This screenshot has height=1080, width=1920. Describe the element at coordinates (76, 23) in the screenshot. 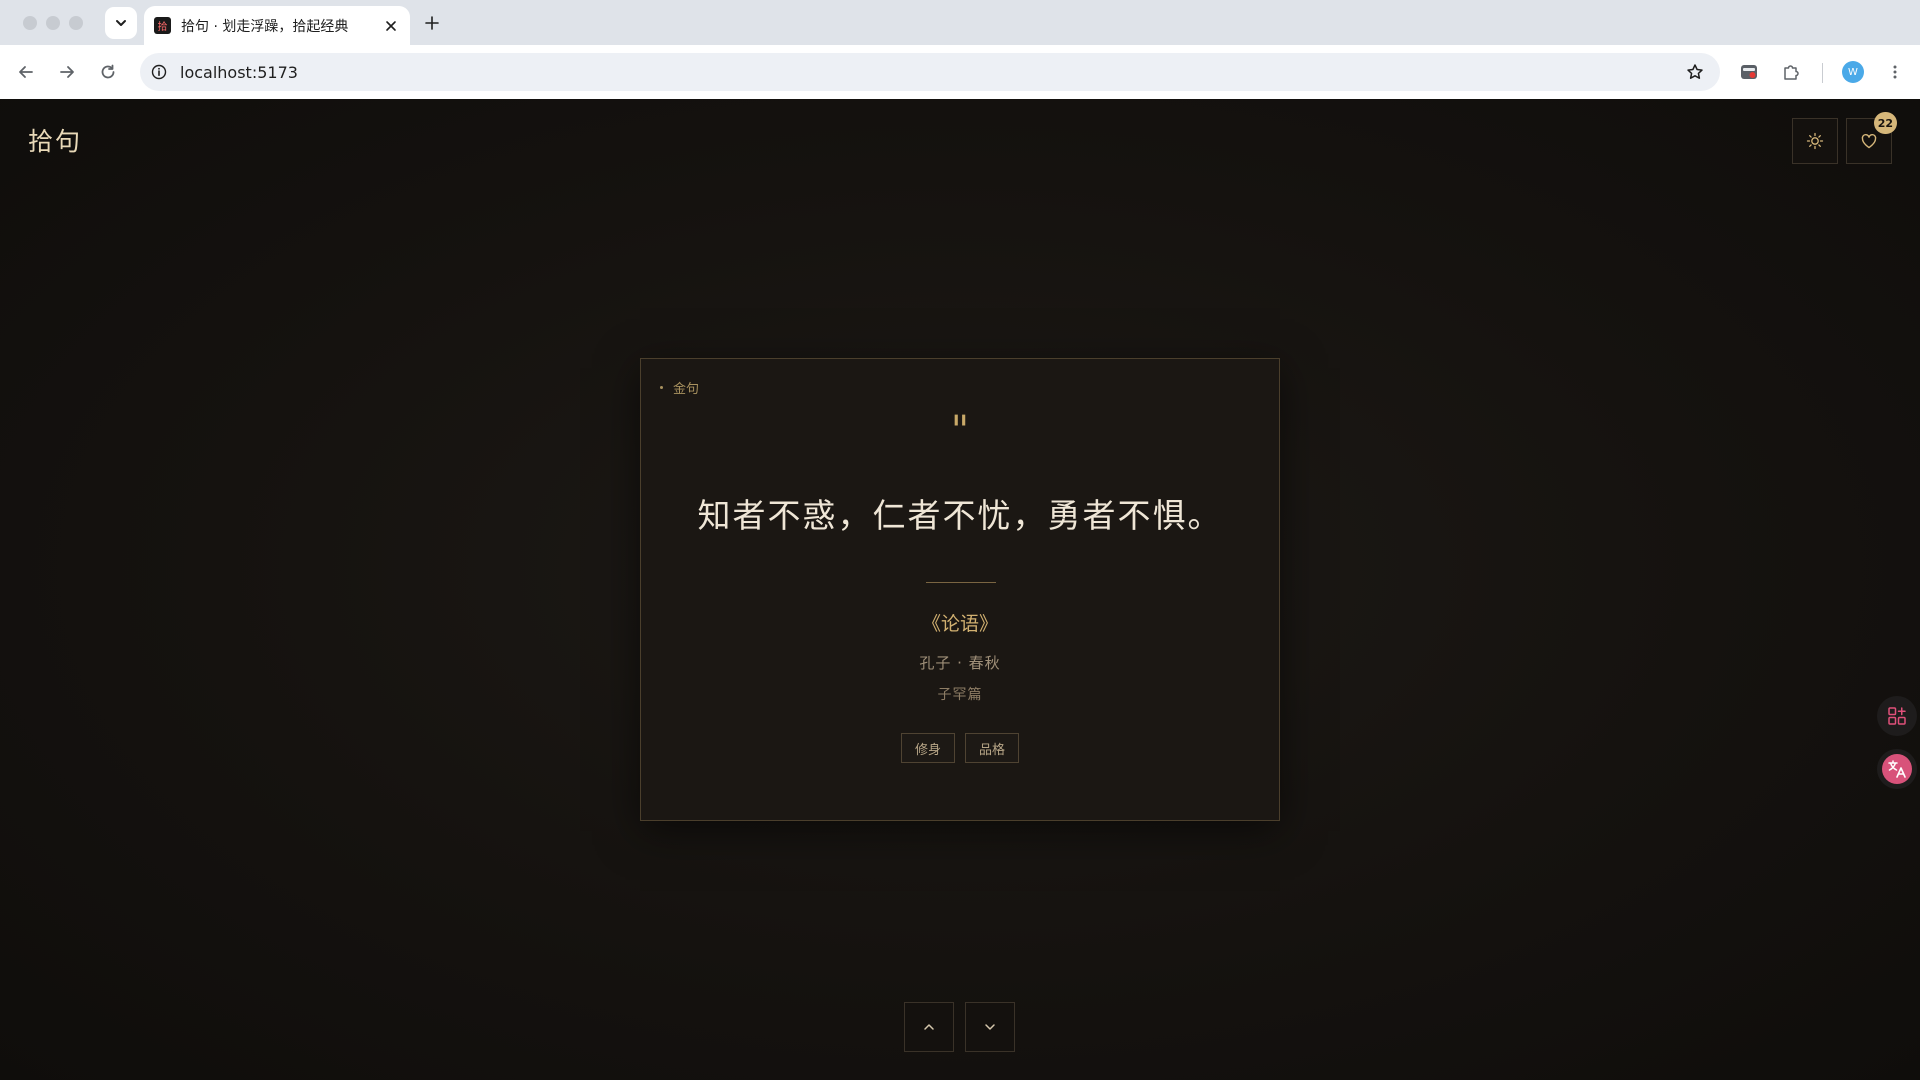

I see `window-zoom-dot` at that location.